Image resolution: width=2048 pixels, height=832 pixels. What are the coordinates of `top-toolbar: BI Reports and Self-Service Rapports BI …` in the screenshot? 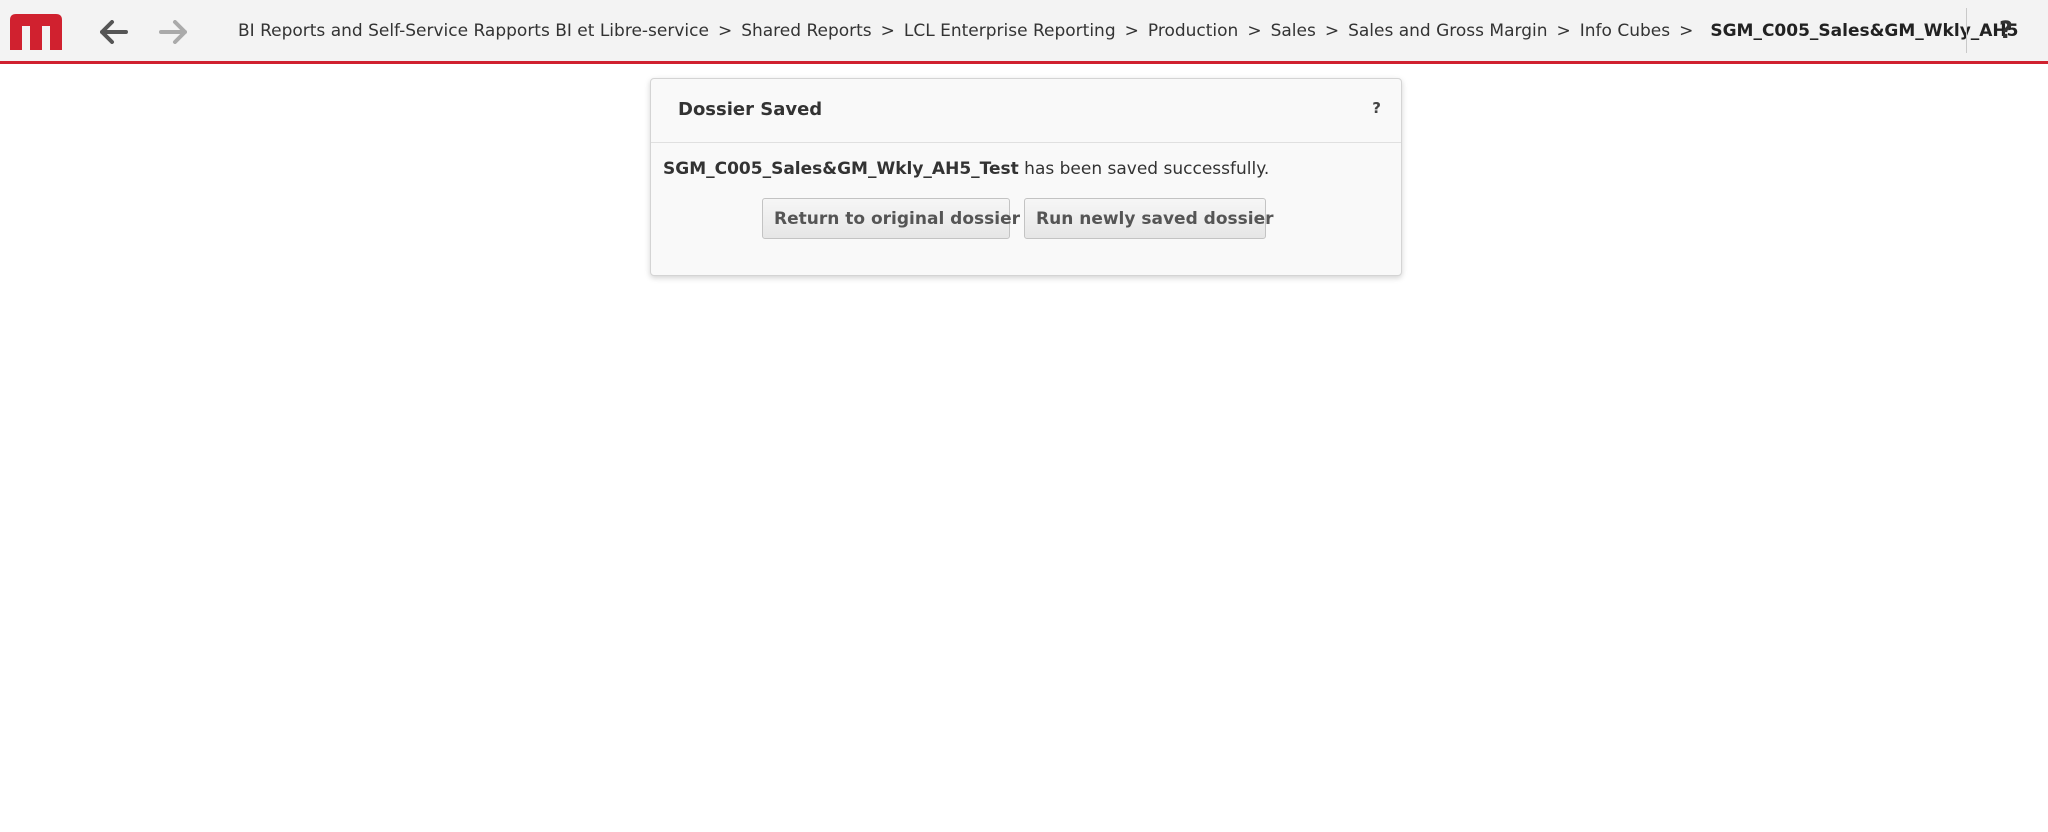 It's located at (1024, 32).